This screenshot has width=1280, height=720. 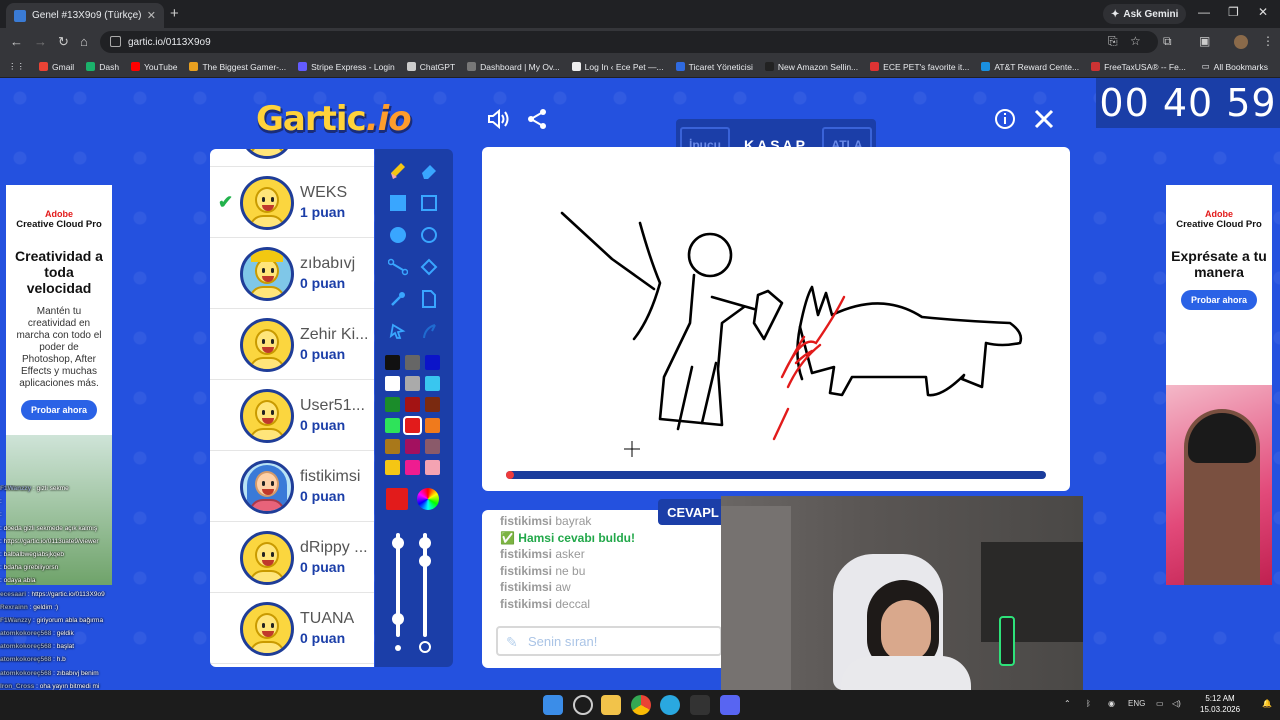 What do you see at coordinates (398, 203) in the screenshot?
I see `filled-rectangle-icon` at bounding box center [398, 203].